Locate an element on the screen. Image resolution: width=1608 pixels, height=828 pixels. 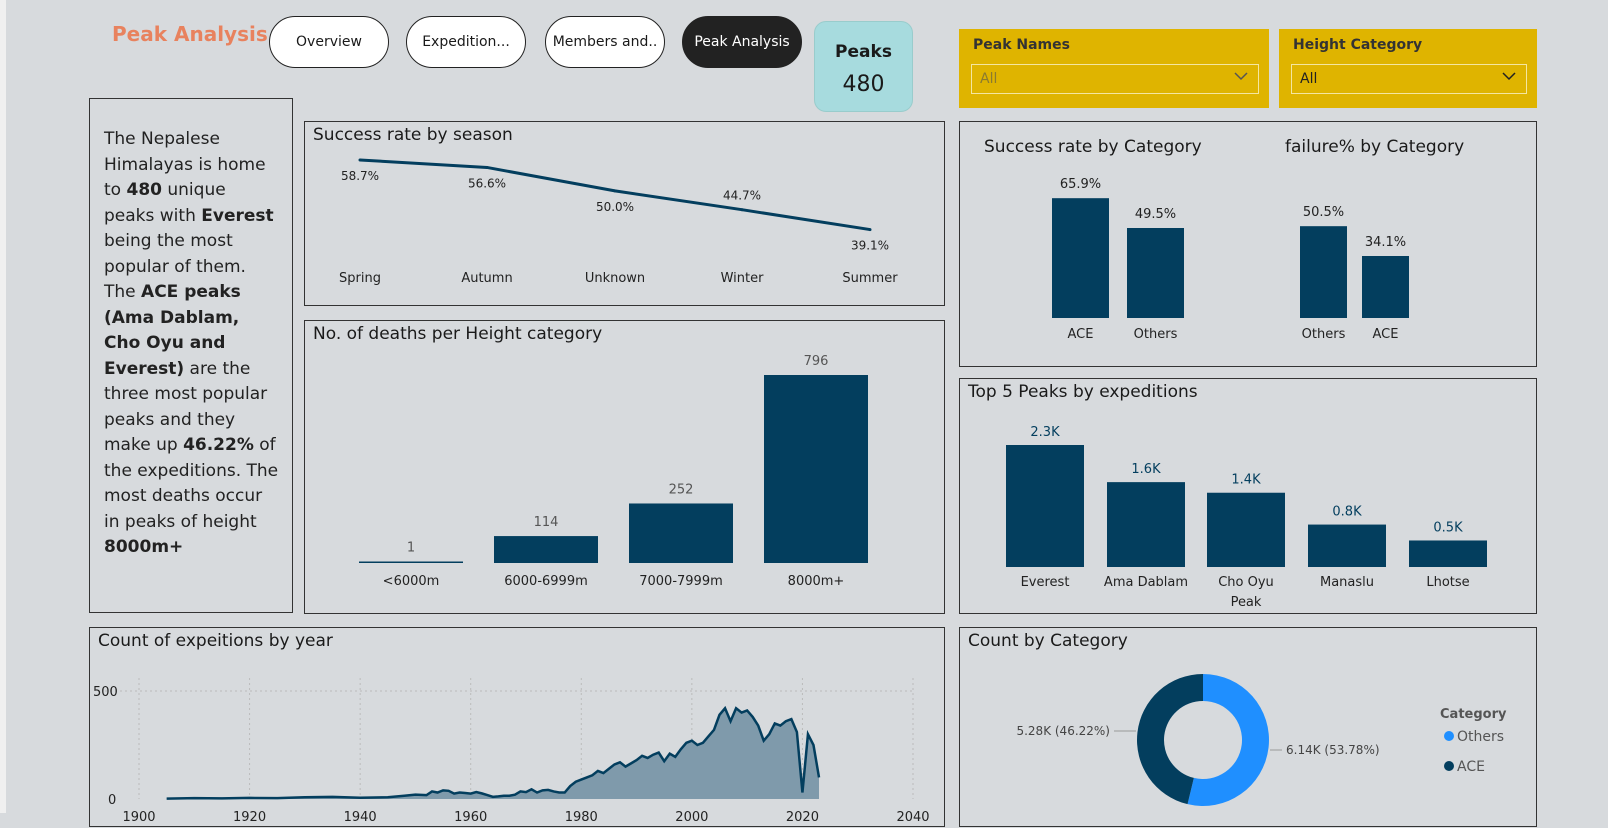
success-category-bar-chart: 65.9% ACE 49.5% Others is located at coordinates (1118, 259).